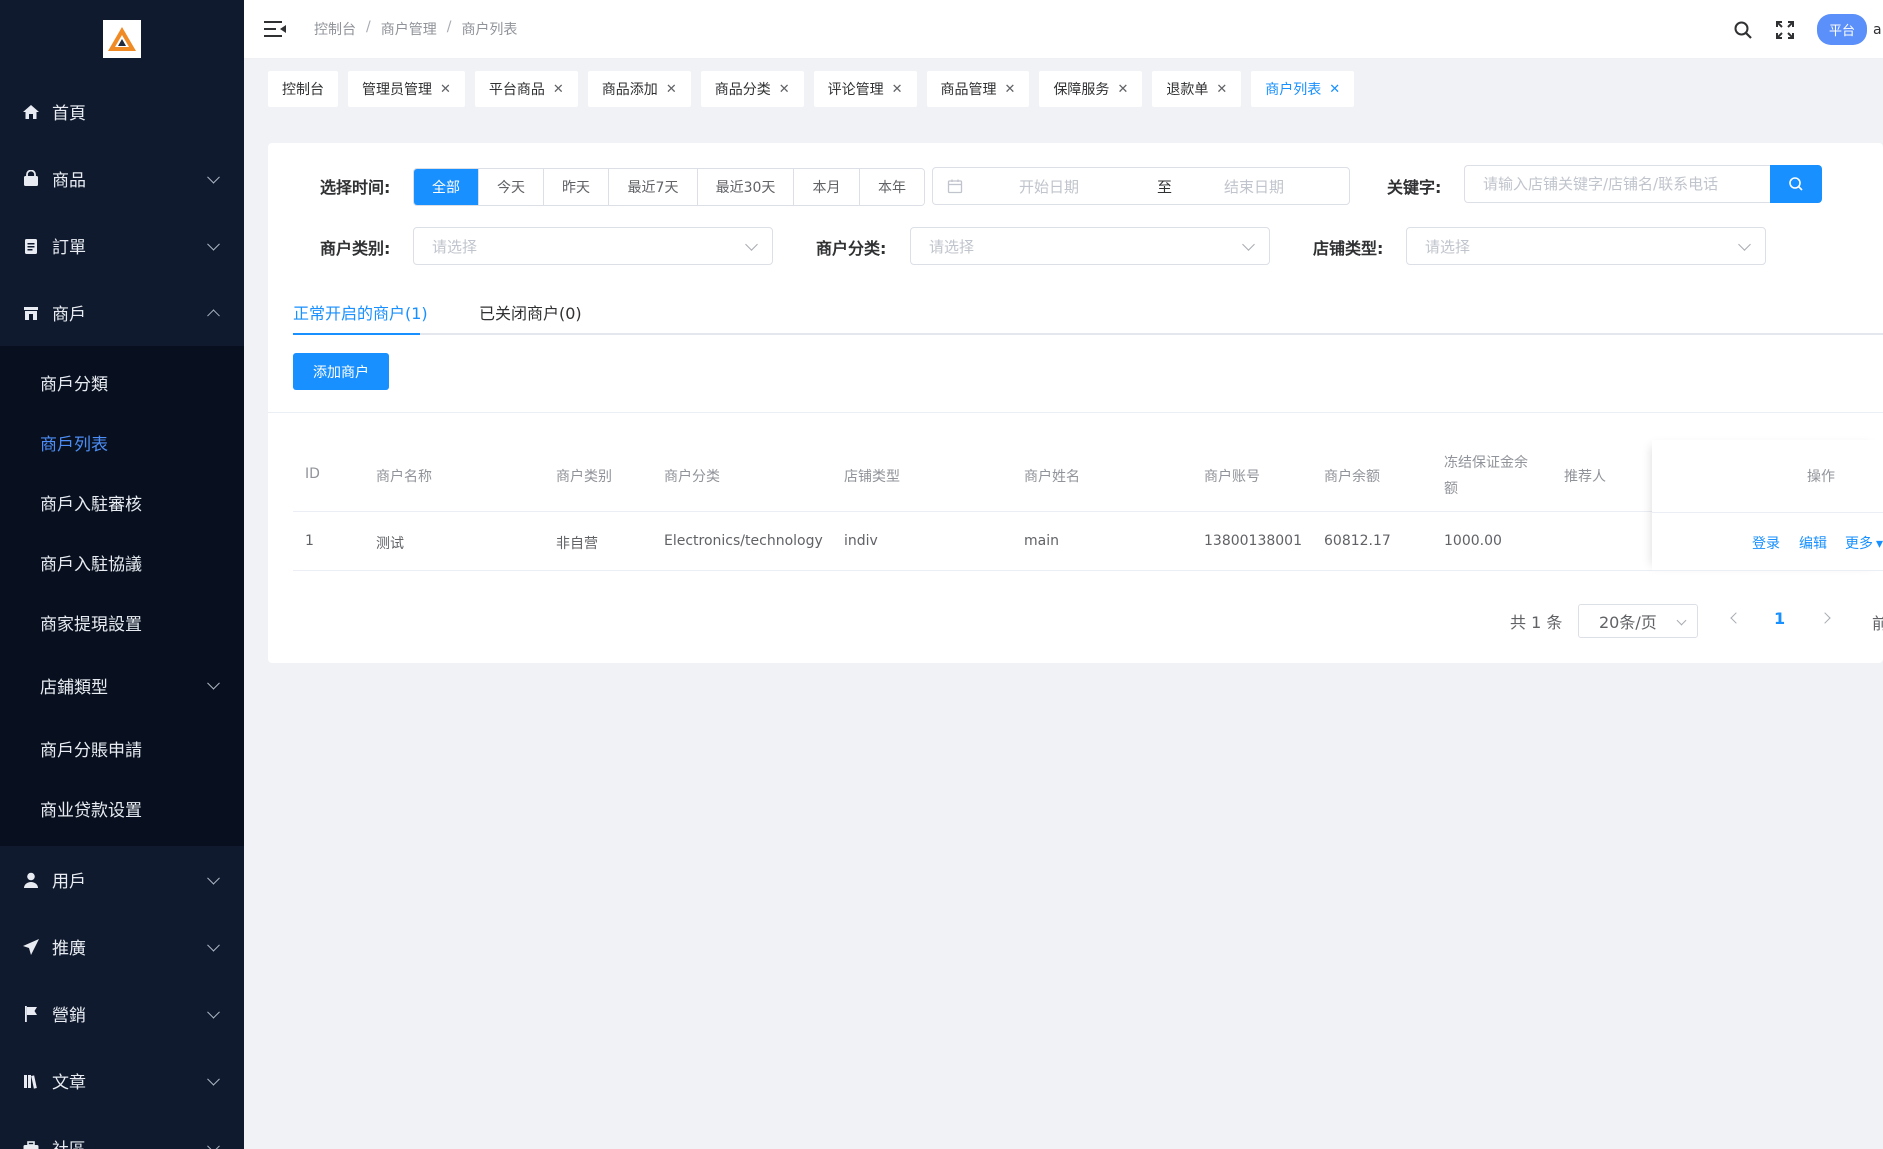  I want to click on sidebar-item-label: 訂單, so click(69, 248).